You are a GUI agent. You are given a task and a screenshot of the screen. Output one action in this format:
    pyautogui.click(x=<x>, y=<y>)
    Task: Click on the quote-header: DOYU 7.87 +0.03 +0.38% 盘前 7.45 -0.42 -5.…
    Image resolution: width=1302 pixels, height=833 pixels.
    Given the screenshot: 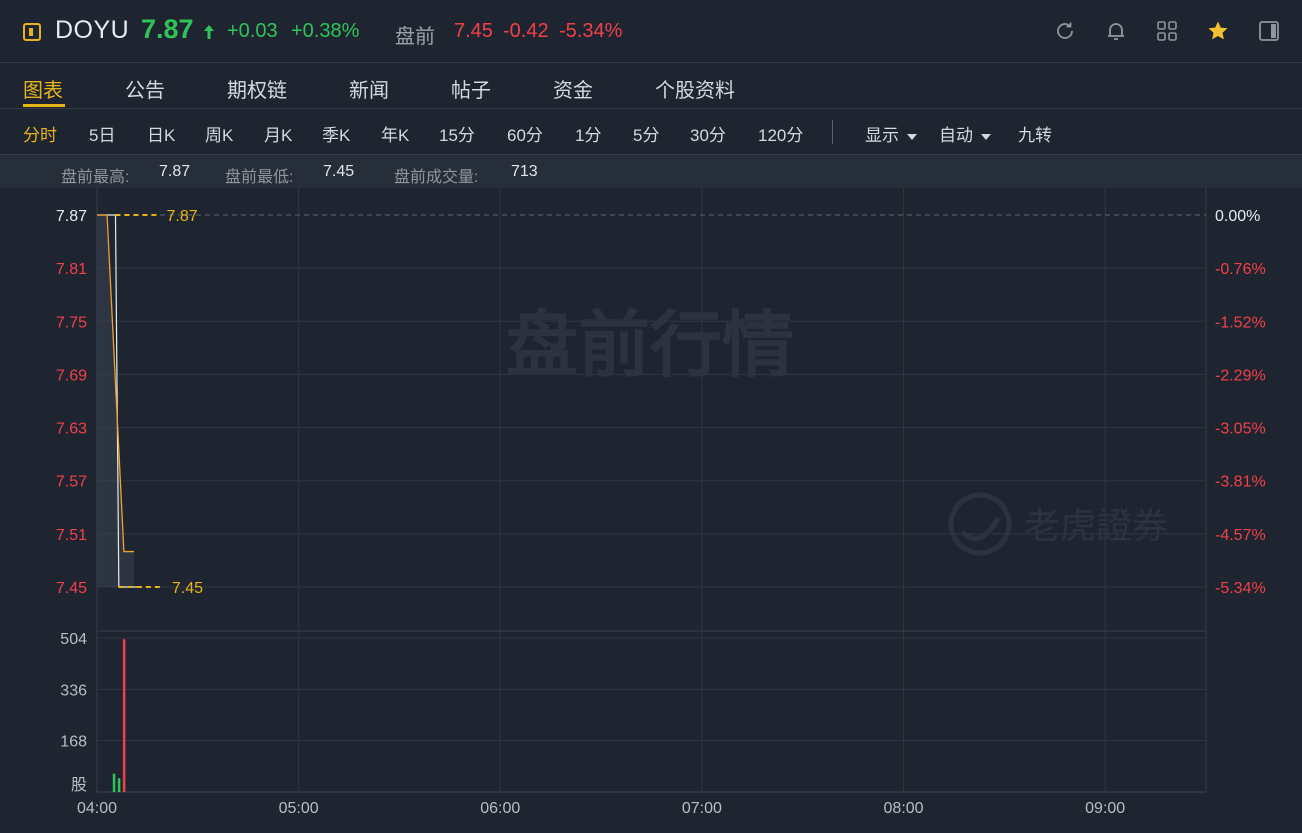 What is the action you would take?
    pyautogui.click(x=651, y=31)
    